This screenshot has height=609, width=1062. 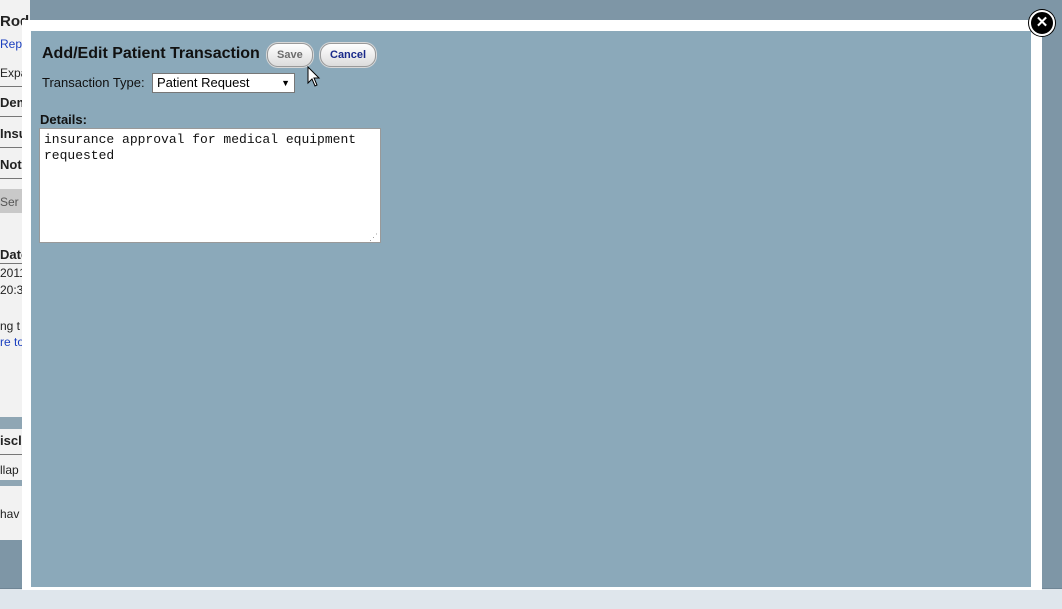 I want to click on bg-fragment: hav, so click(x=10, y=514).